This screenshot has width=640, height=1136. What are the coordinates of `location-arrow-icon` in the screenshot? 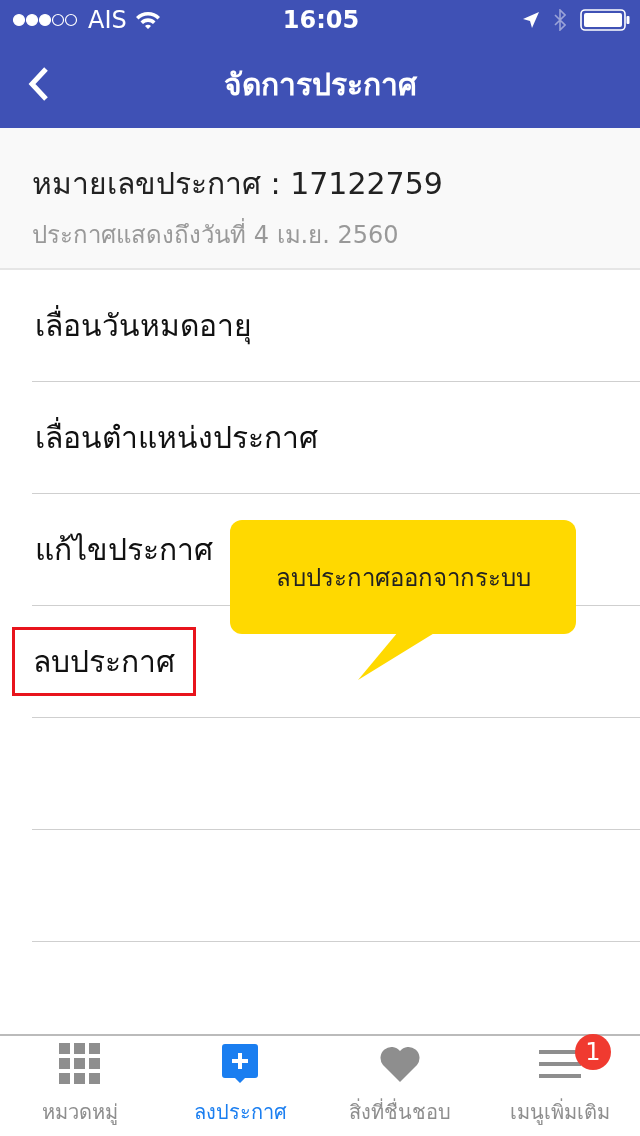 It's located at (531, 20).